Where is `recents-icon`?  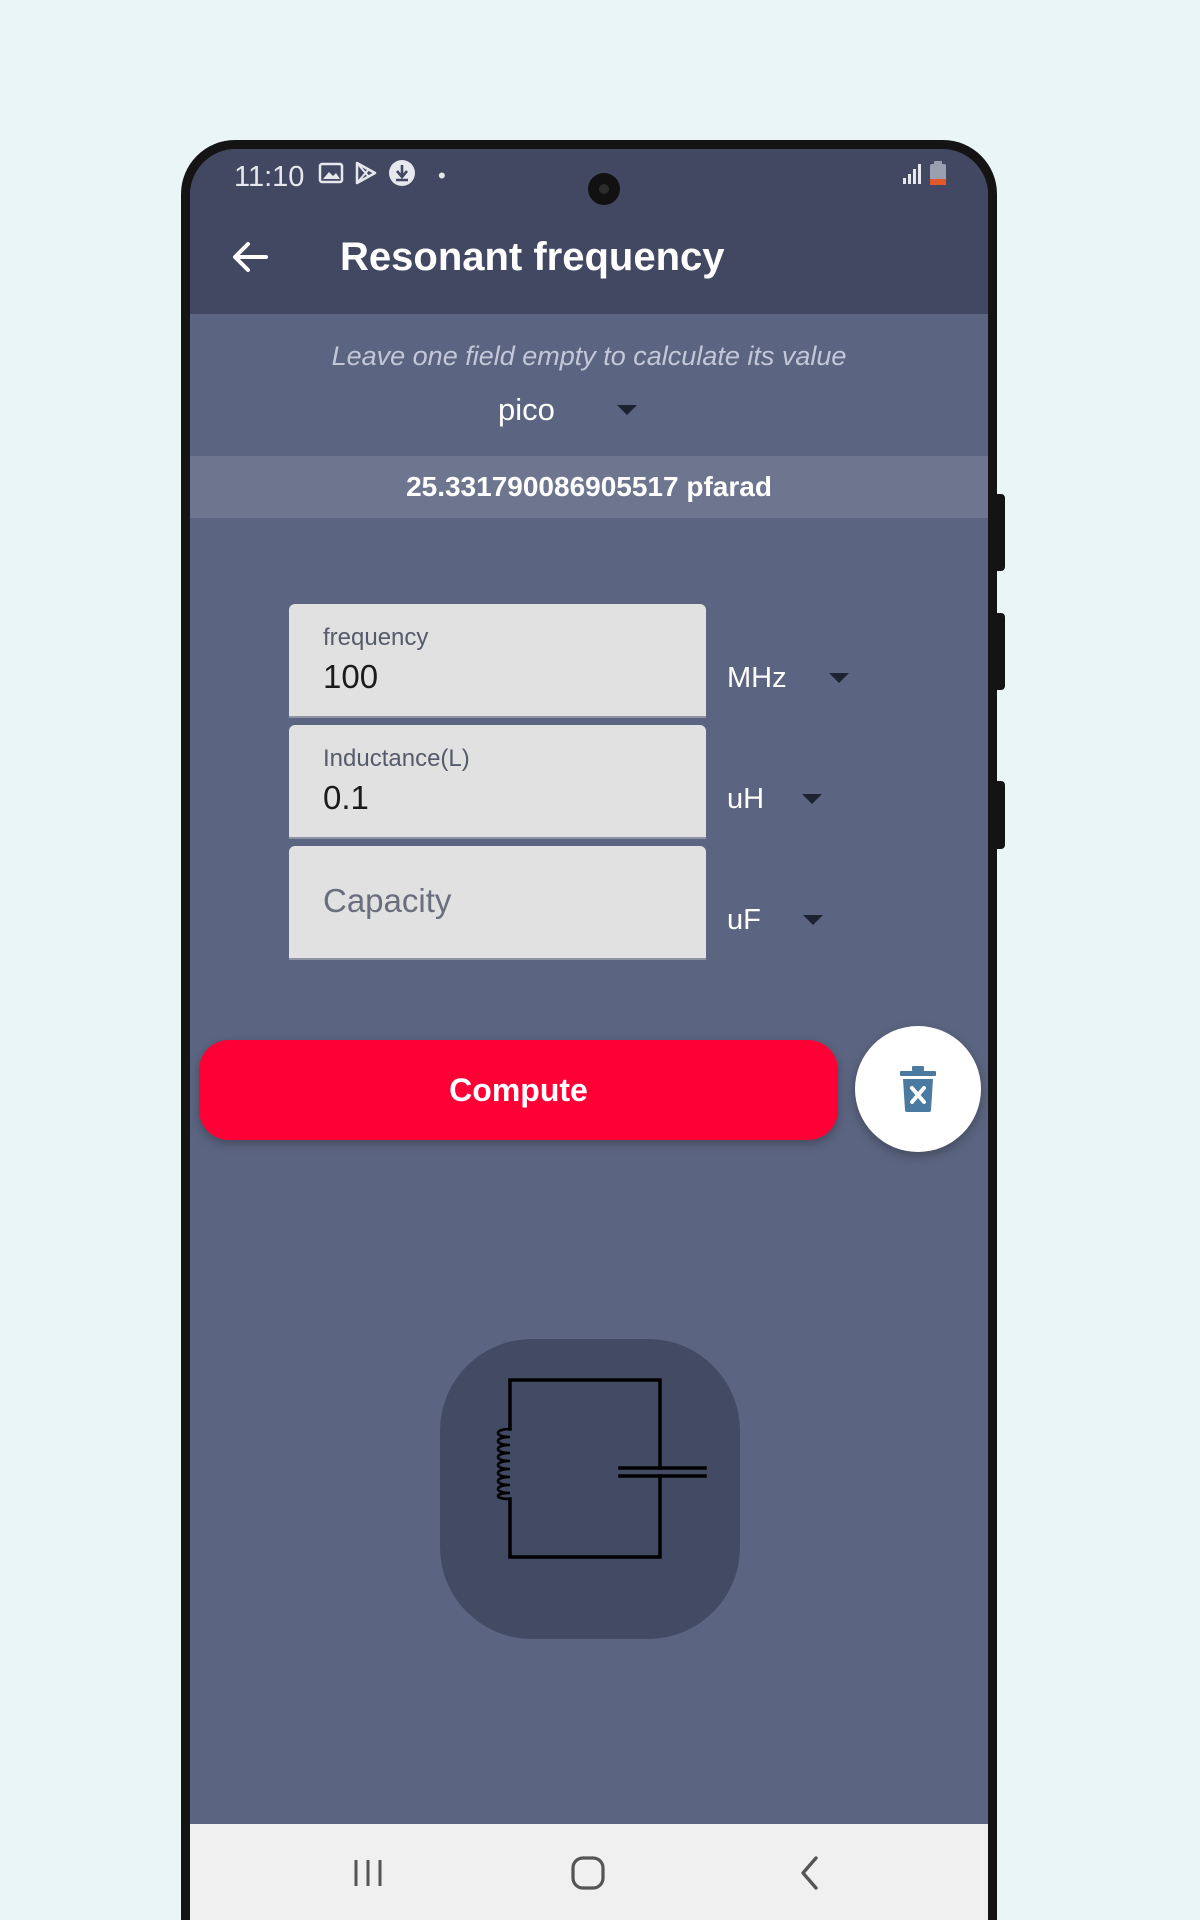 recents-icon is located at coordinates (368, 1873).